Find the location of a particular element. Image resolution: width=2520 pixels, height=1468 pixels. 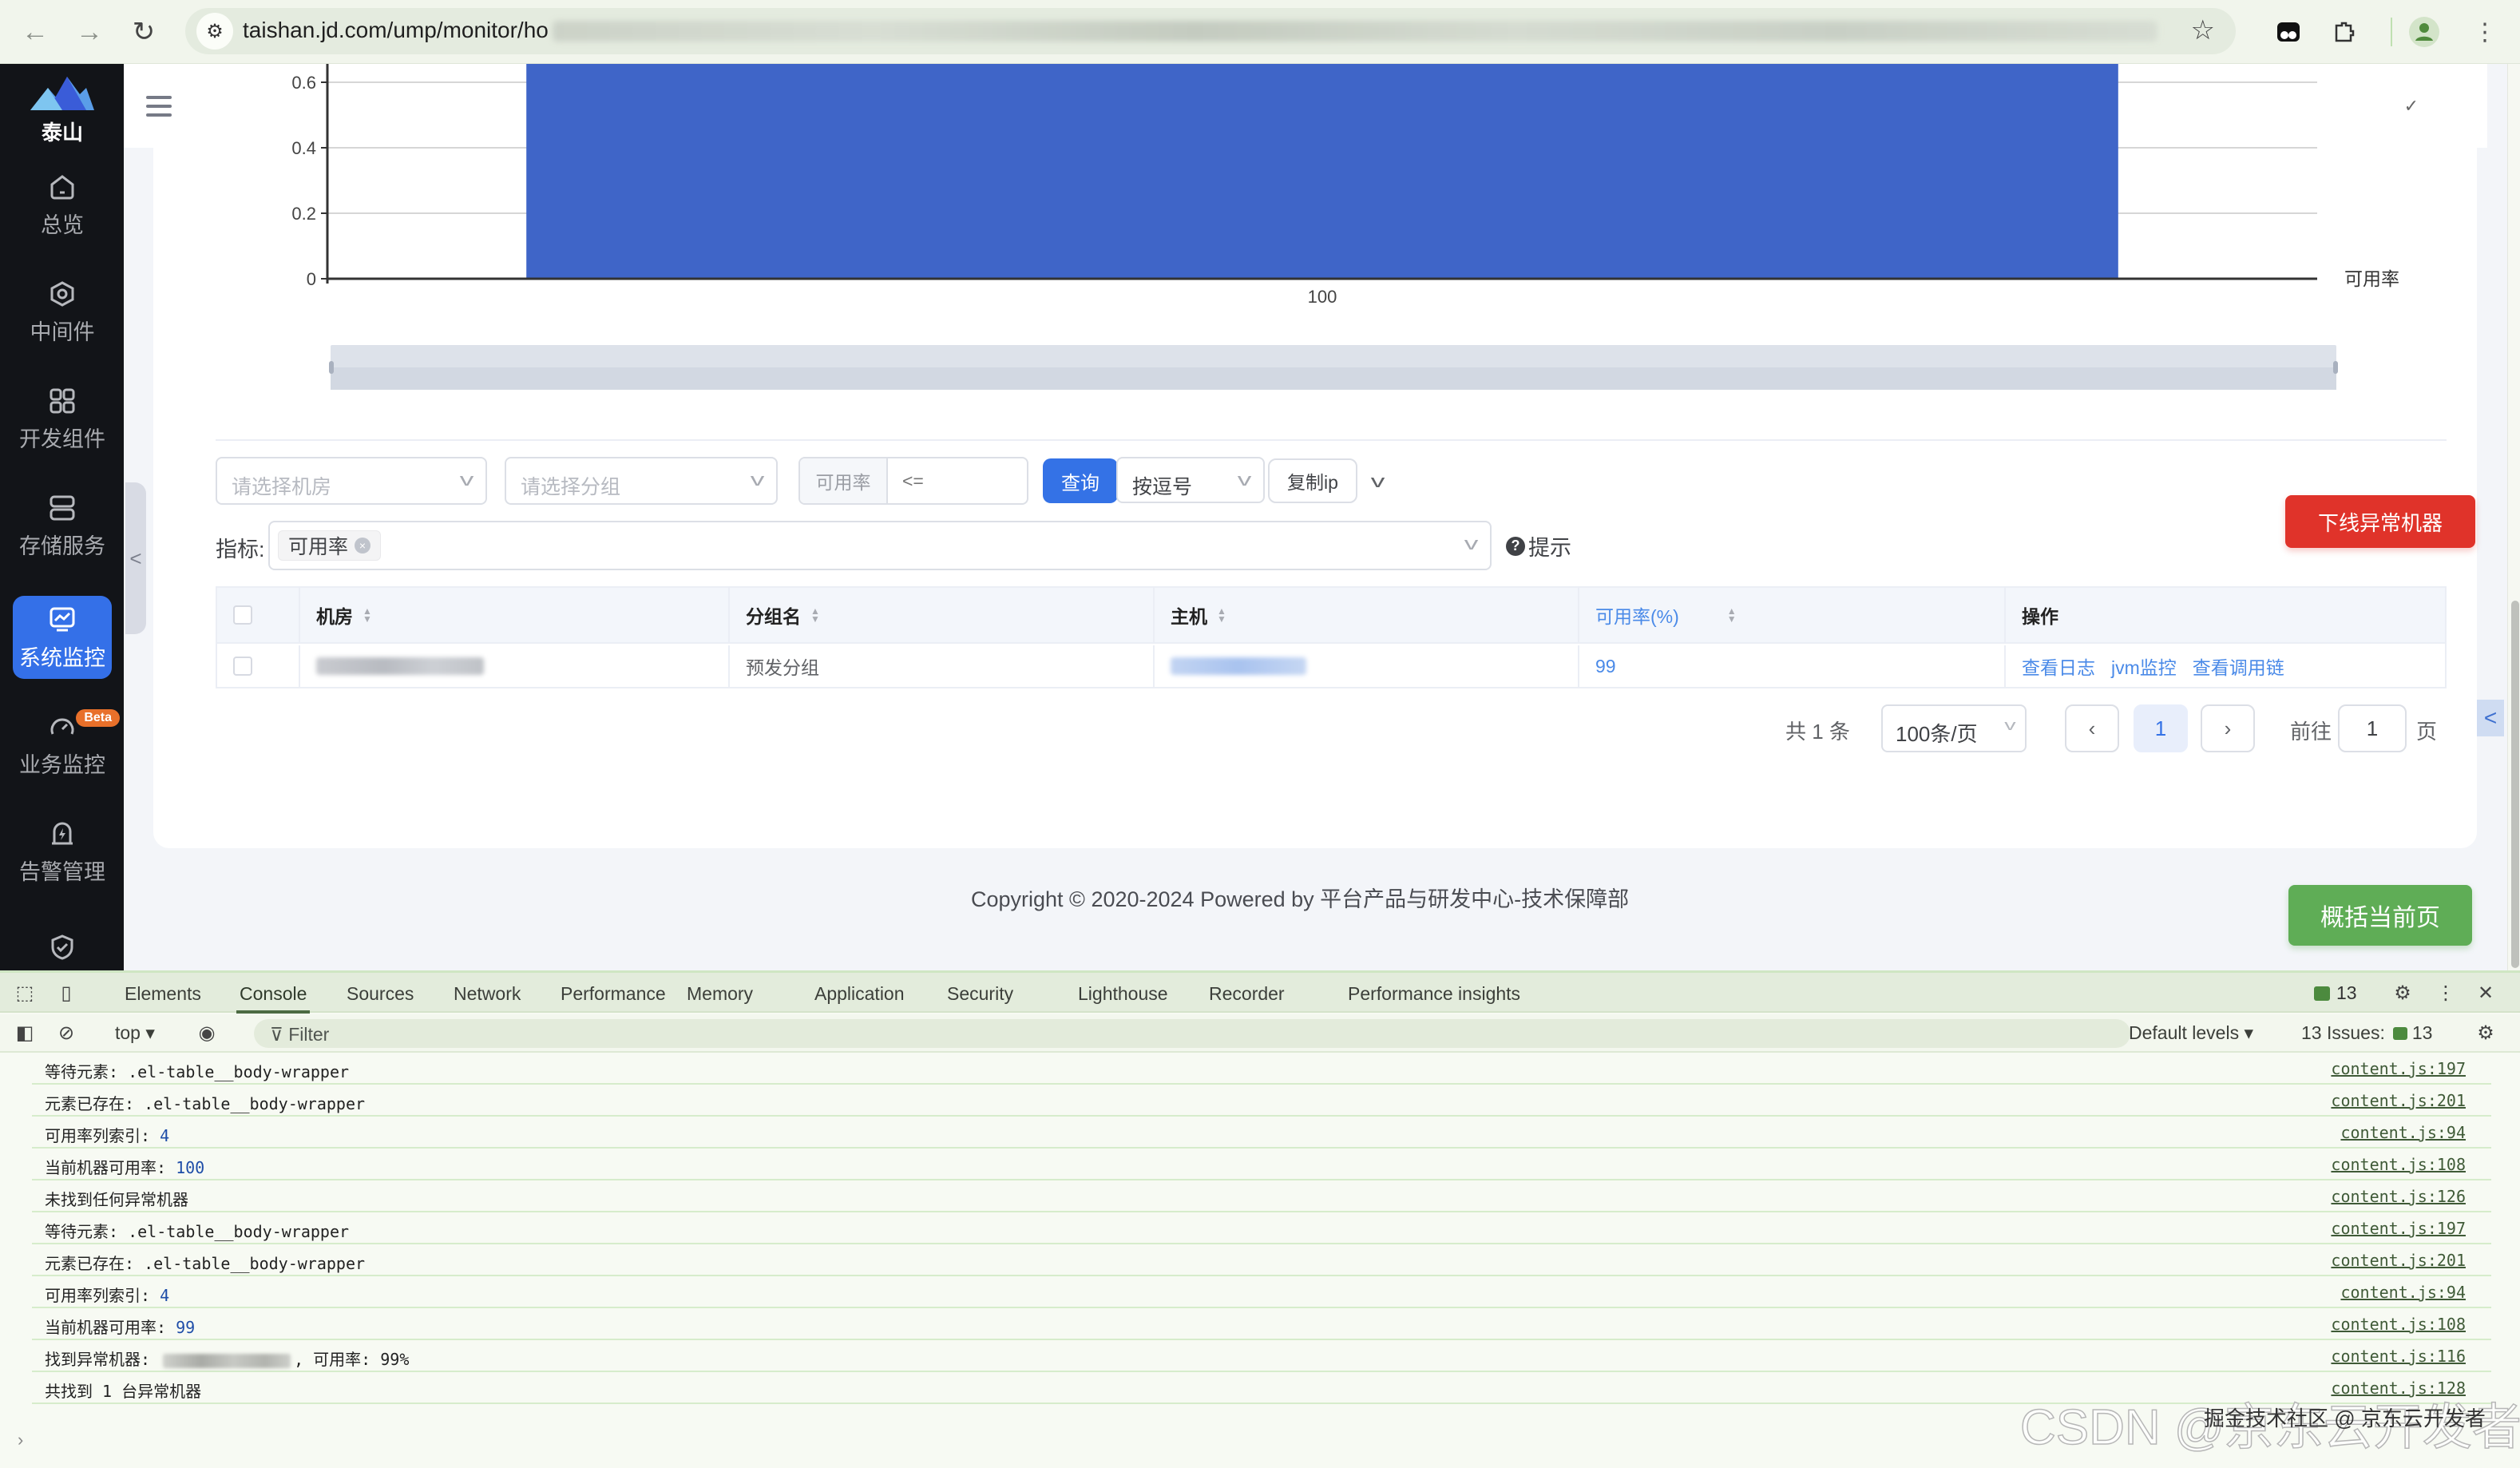

log-levels-select: Default levels ▾ is located at coordinates (2191, 1033).